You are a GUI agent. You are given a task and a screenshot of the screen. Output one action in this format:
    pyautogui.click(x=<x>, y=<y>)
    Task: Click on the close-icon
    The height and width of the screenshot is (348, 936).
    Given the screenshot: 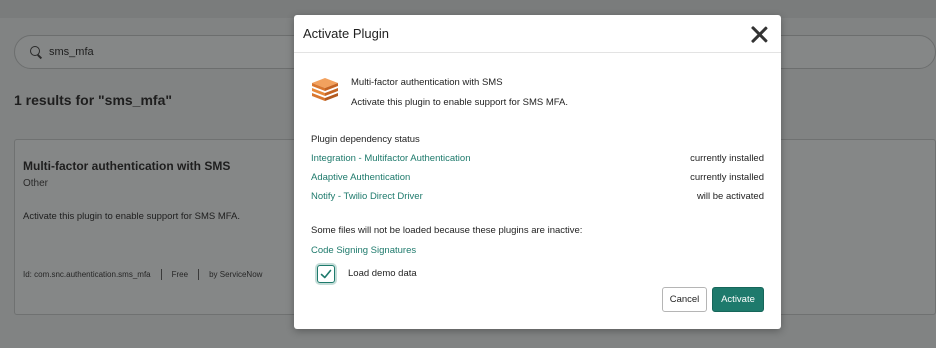 What is the action you would take?
    pyautogui.click(x=759, y=34)
    